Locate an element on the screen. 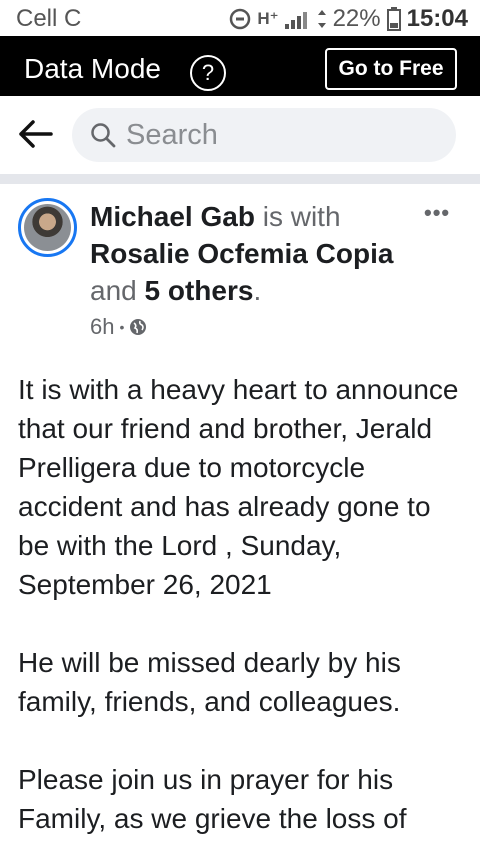 Image resolution: width=480 pixels, height=854 pixels. status-bar: Cell C H⁺ 22% 15:04 is located at coordinates (240, 18).